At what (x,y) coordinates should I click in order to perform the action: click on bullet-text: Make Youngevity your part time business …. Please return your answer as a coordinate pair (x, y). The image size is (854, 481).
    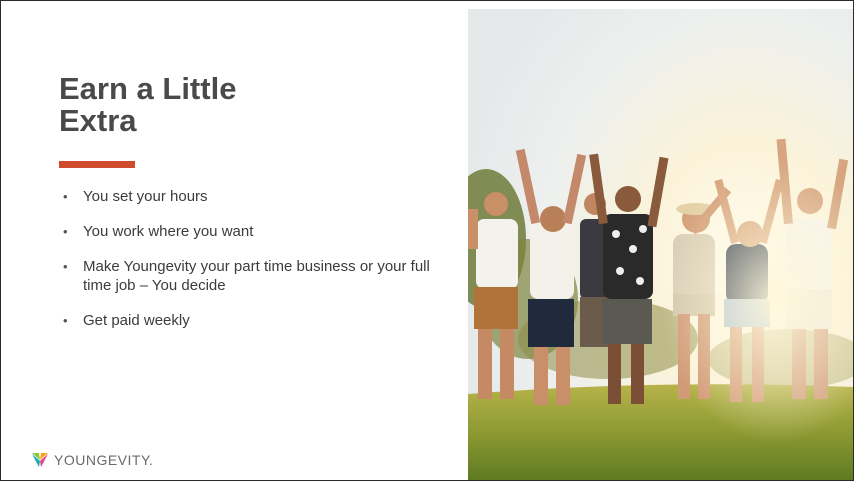
    Looking at the image, I should click on (256, 276).